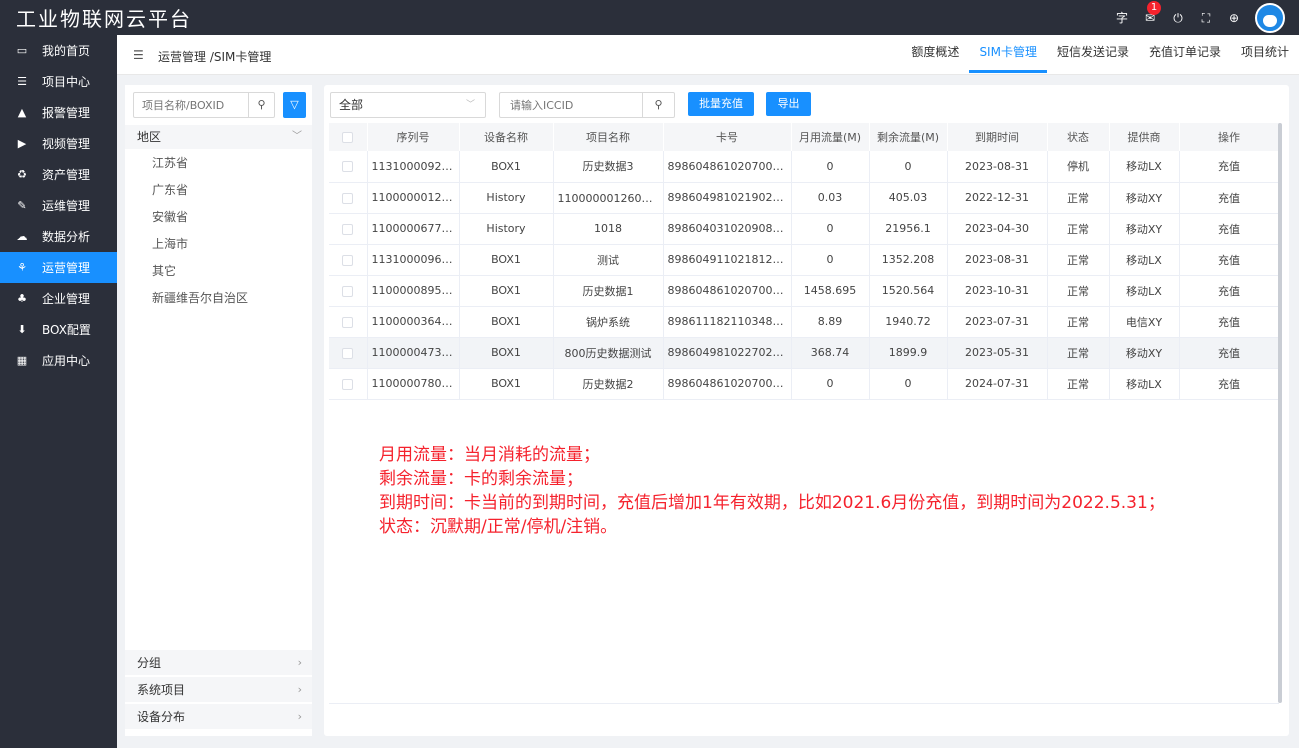 Image resolution: width=1299 pixels, height=748 pixels. Describe the element at coordinates (1206, 18) in the screenshot. I see `fullscreen-icon: ⛶` at that location.